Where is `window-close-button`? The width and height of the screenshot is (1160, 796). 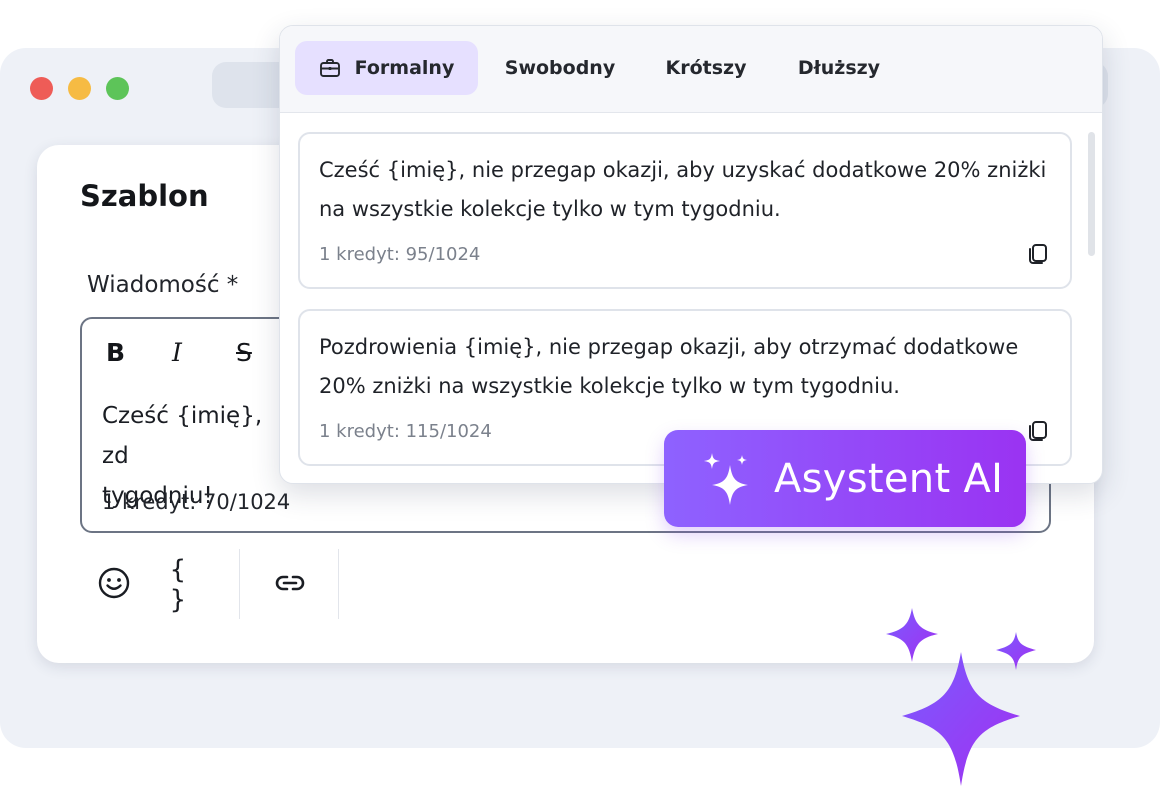 window-close-button is located at coordinates (41, 88).